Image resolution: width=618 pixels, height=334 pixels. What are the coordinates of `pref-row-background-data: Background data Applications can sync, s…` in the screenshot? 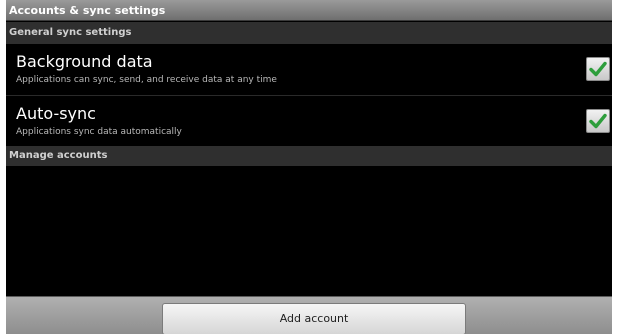 It's located at (309, 69).